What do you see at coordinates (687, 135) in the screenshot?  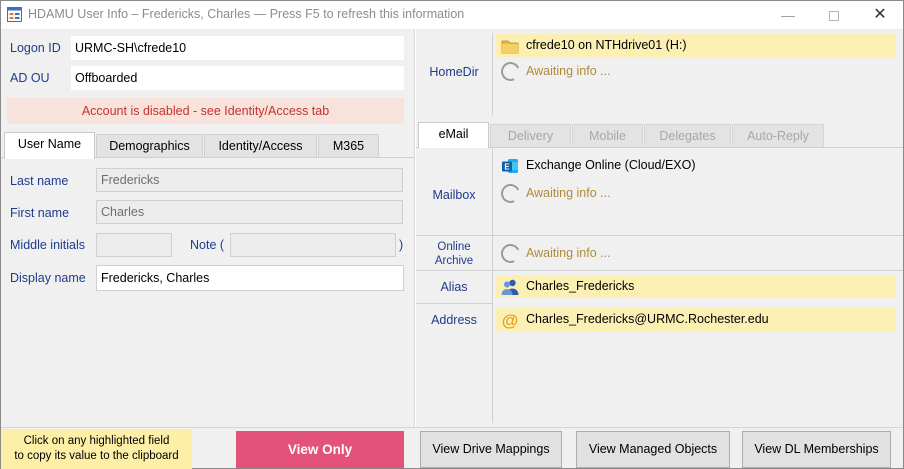 I see `tab-delegates: Delegates` at bounding box center [687, 135].